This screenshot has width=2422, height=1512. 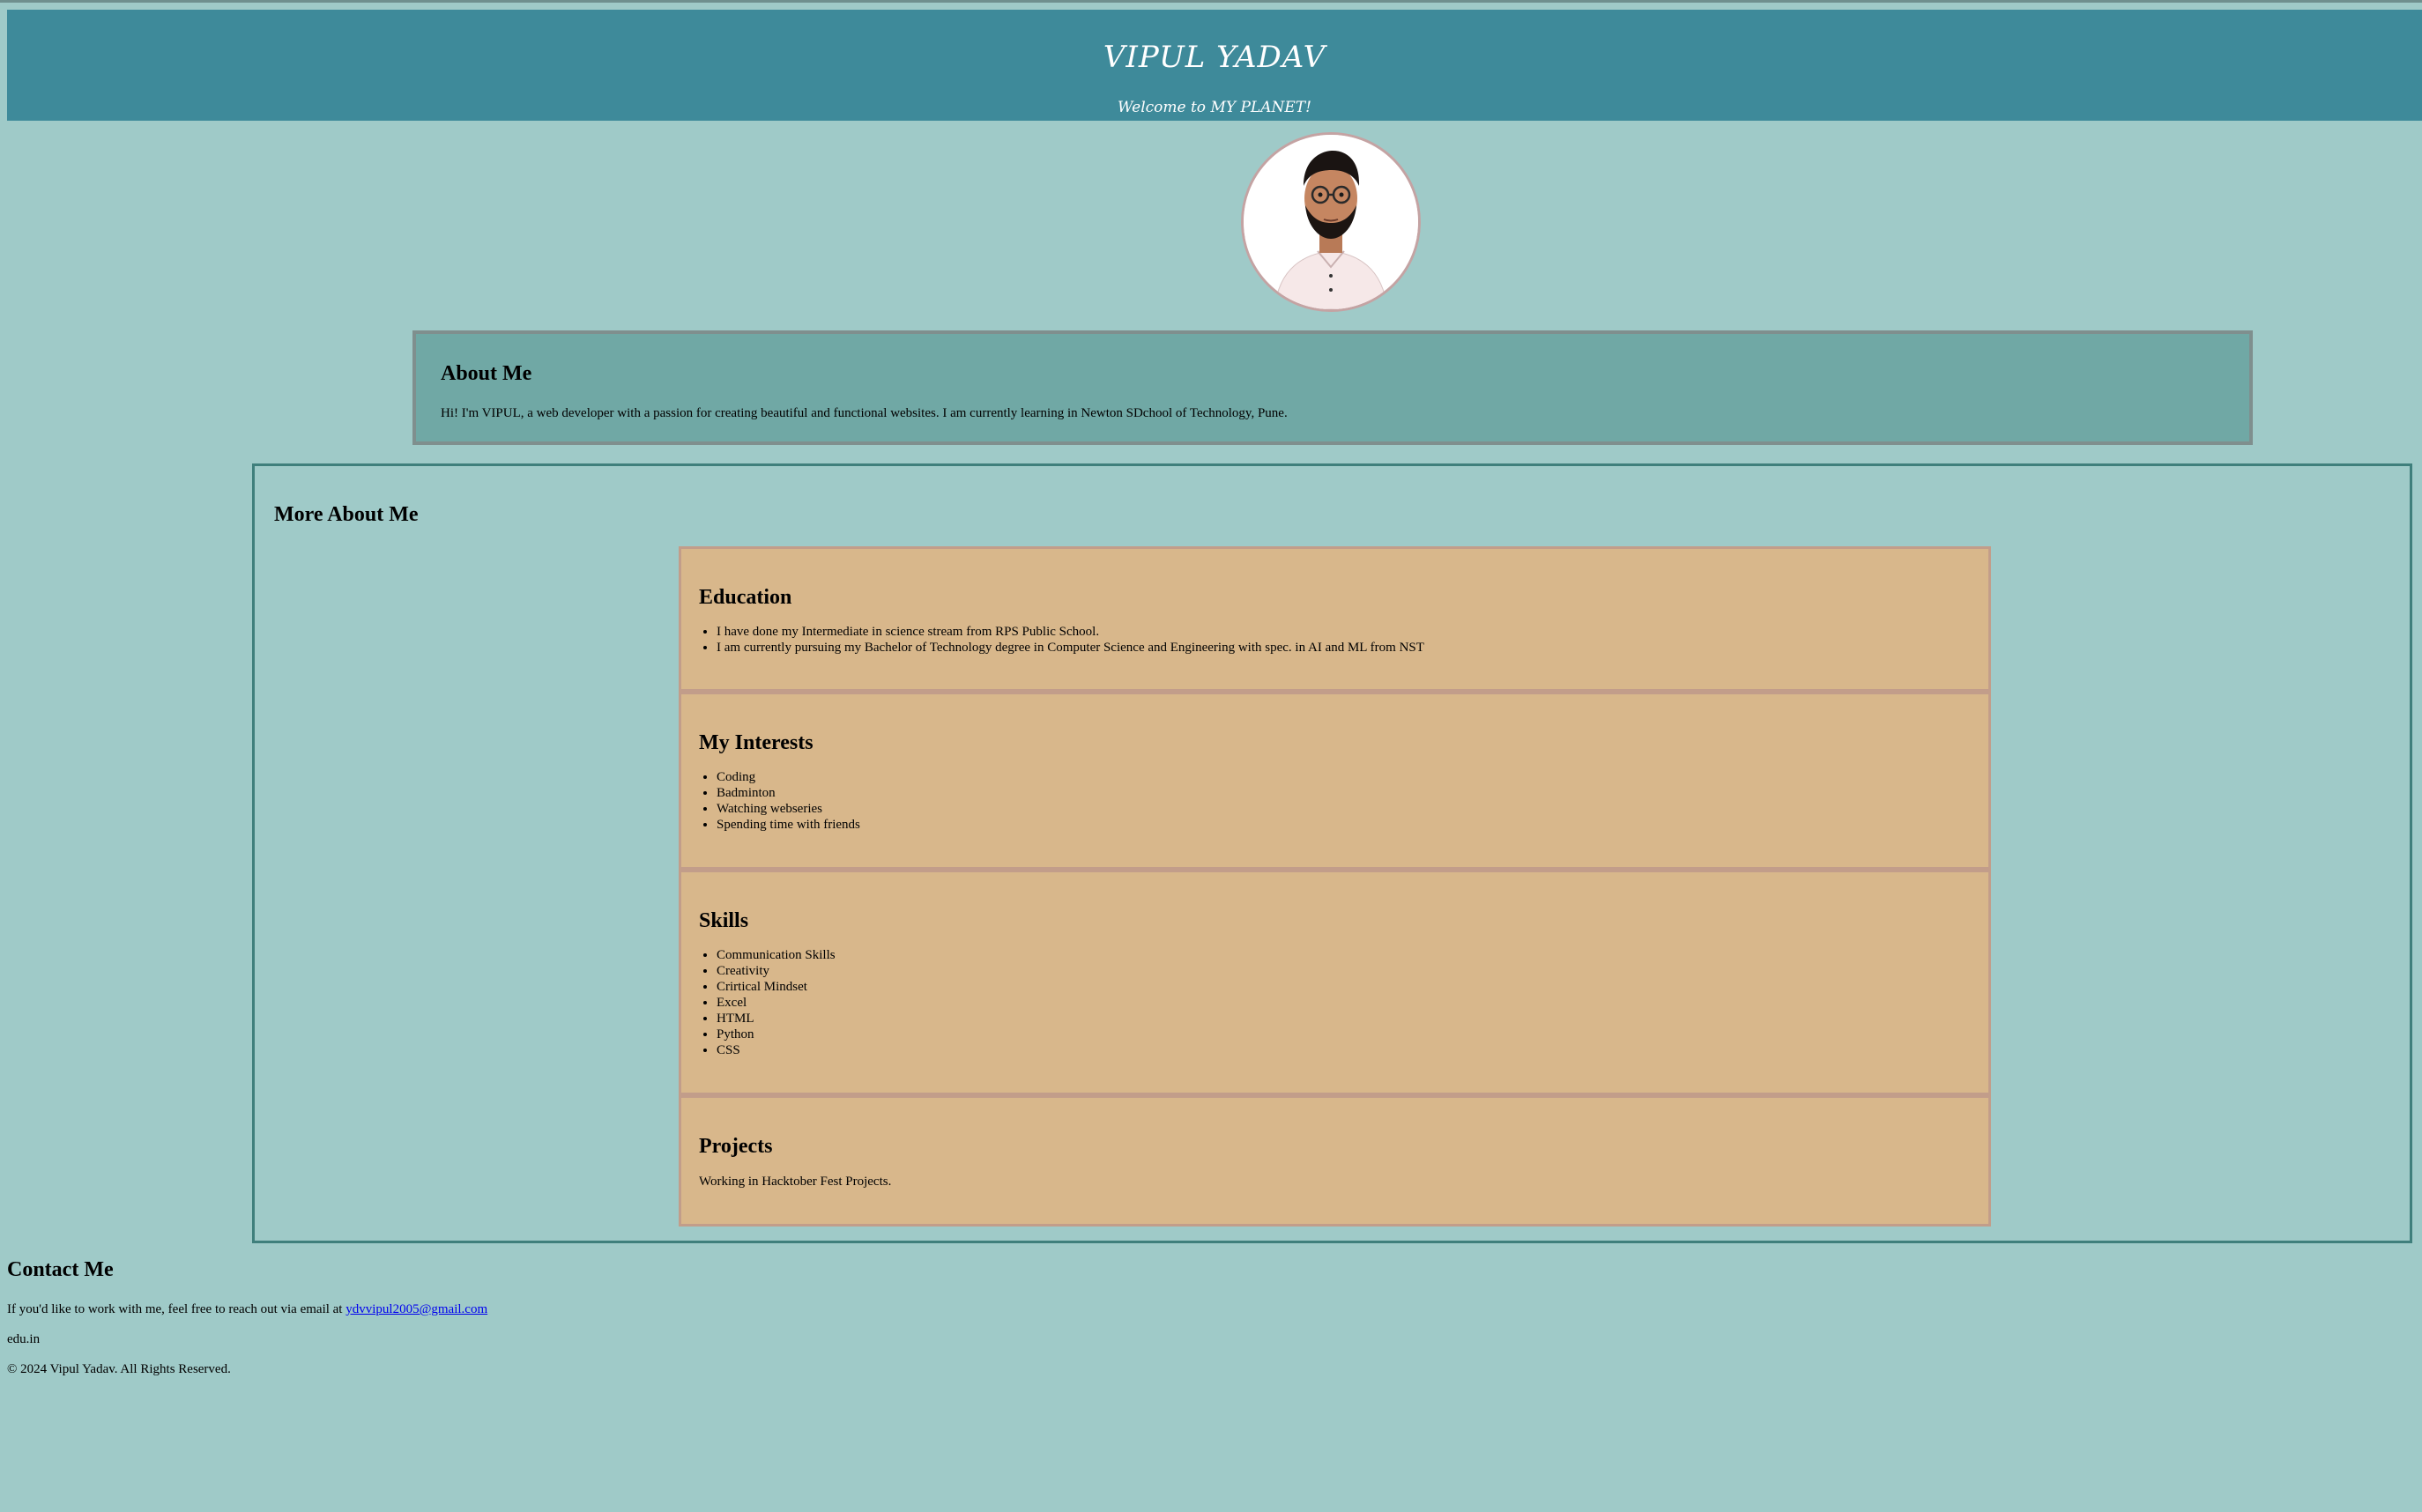 I want to click on site-title: VIPUL YADAV, so click(x=1214, y=57).